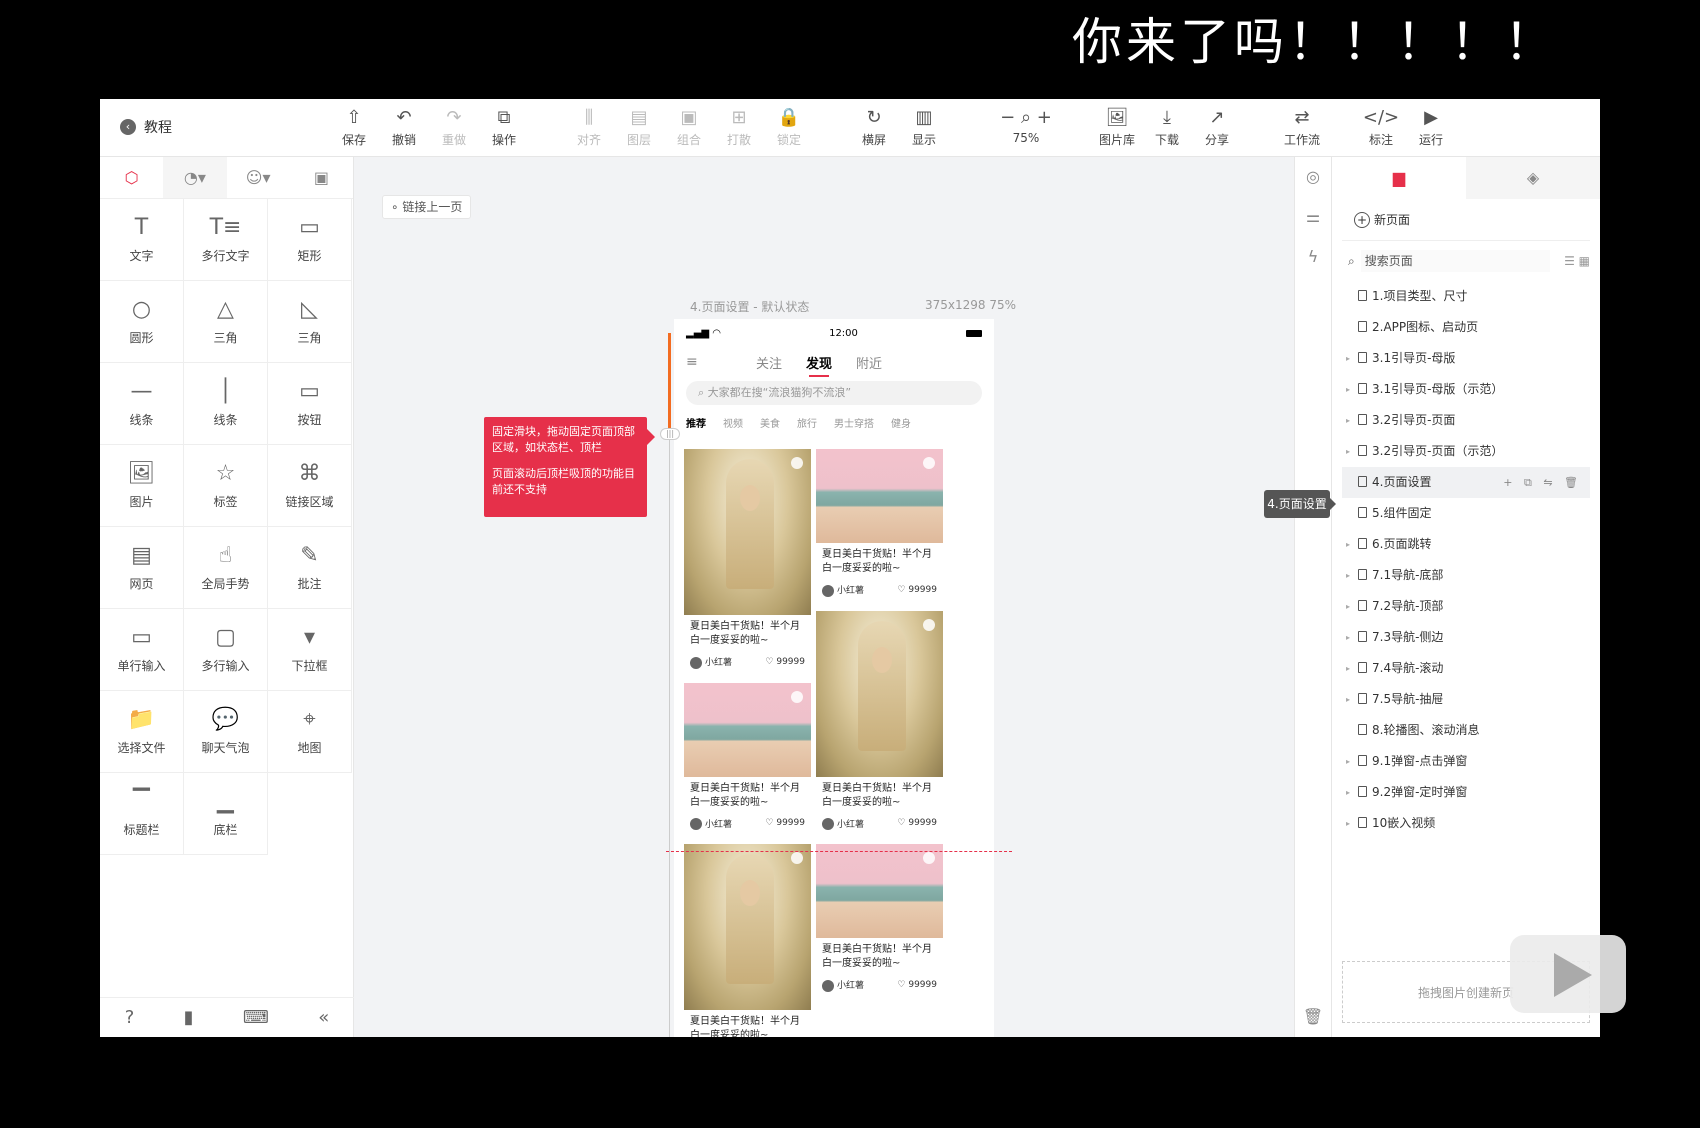  I want to click on page-list-item: ▸ 3.2引导页-页面, so click(1466, 420).